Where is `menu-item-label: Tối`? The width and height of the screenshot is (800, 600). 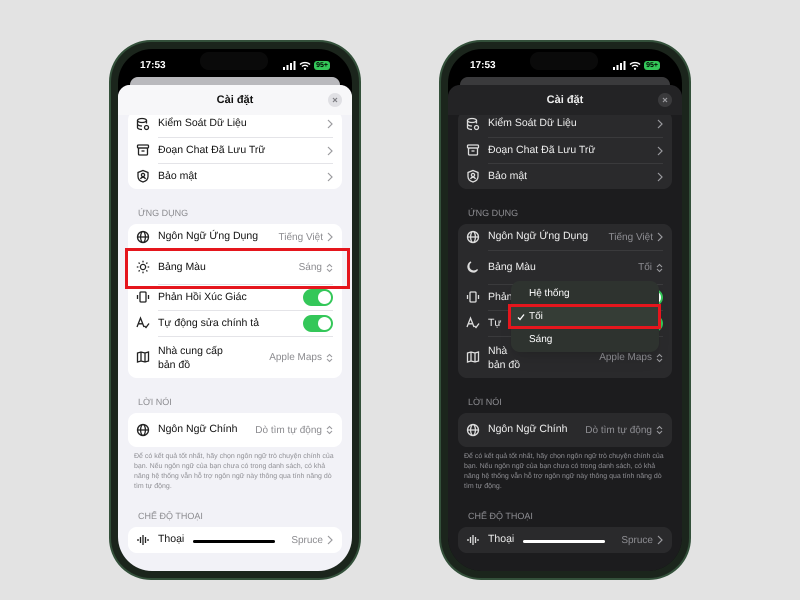
menu-item-label: Tối is located at coordinates (536, 317).